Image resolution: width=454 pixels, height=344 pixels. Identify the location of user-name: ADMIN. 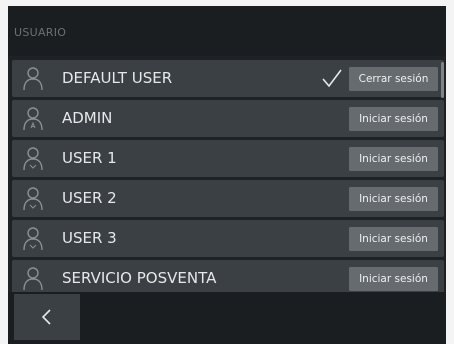
(87, 118).